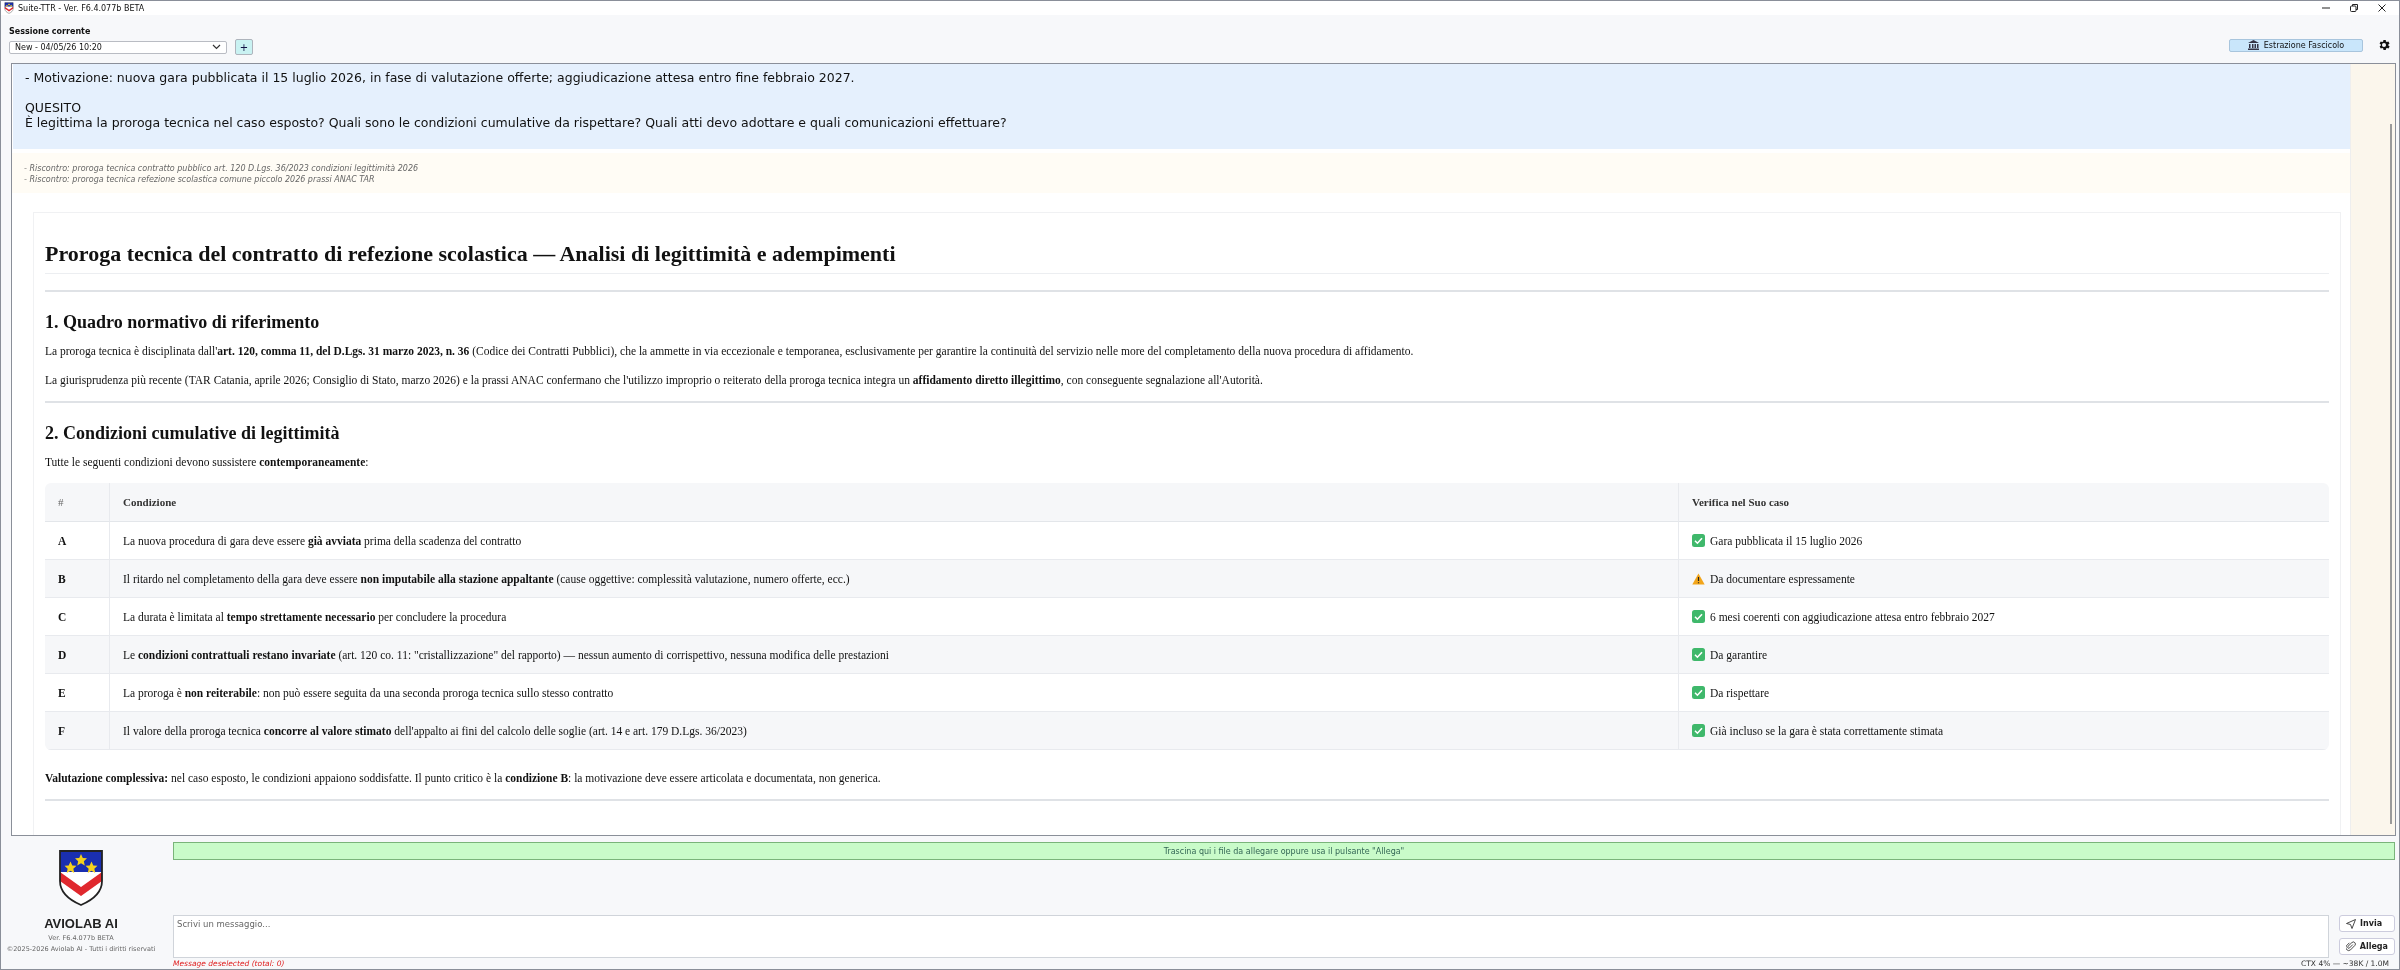 Image resolution: width=2400 pixels, height=970 pixels. I want to click on window-title: Suite-TTR - Ver. F6.4.077b BETA, so click(82, 8).